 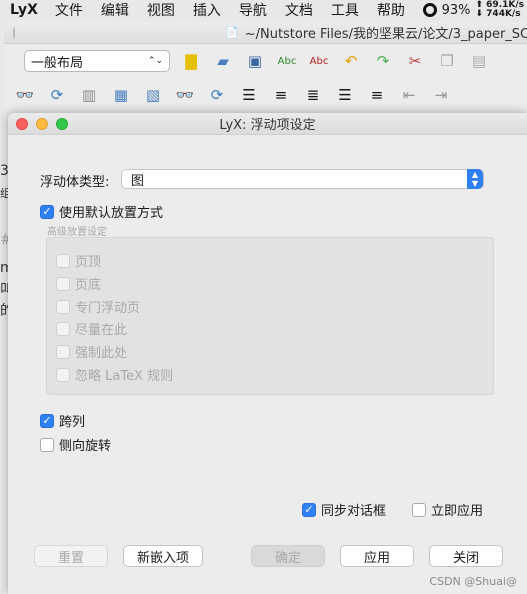 I want to click on placement-bottom-label: 页底, so click(x=88, y=285).